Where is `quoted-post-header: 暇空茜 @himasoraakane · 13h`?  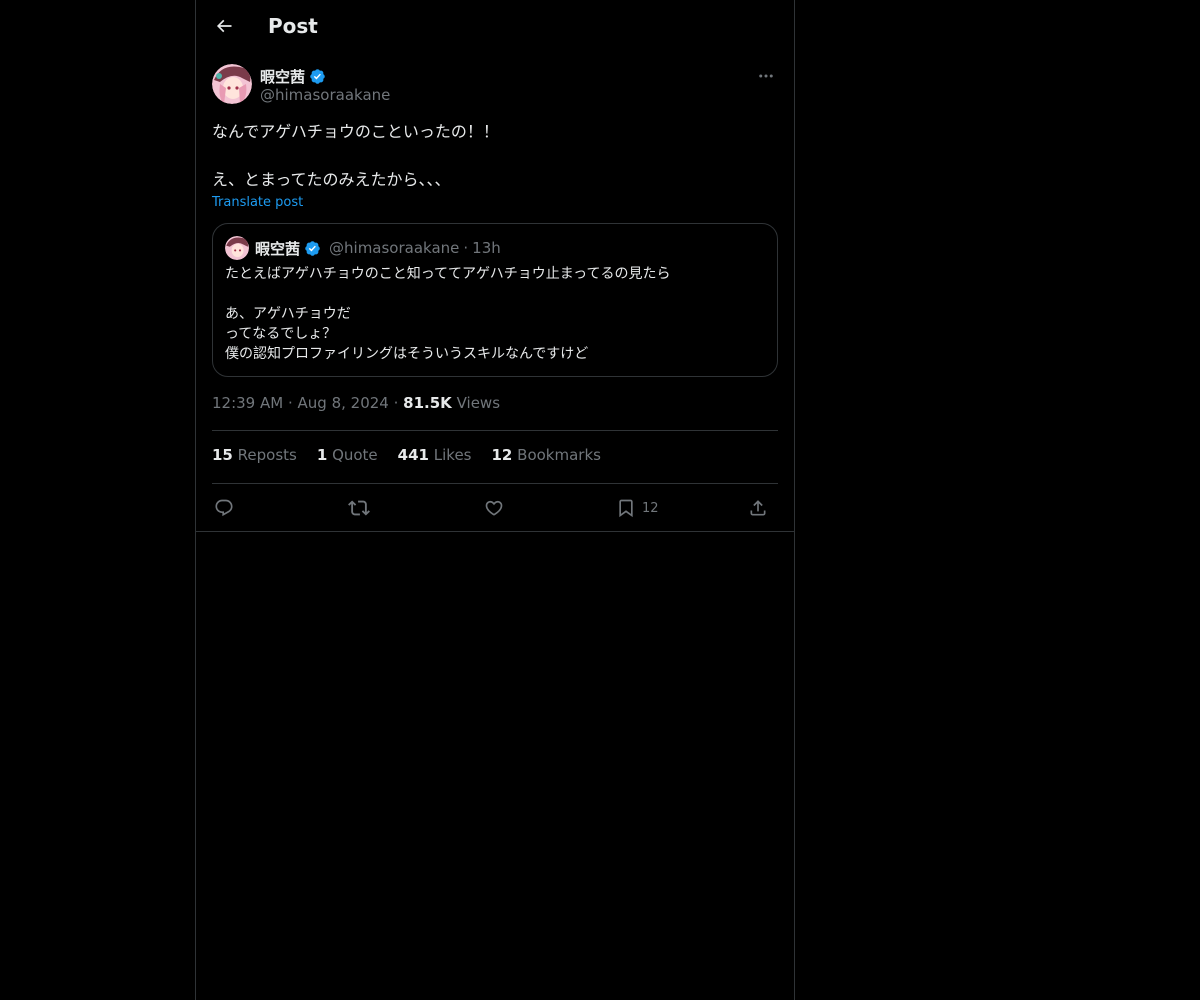
quoted-post-header: 暇空茜 @himasoraakane · 13h is located at coordinates (363, 248).